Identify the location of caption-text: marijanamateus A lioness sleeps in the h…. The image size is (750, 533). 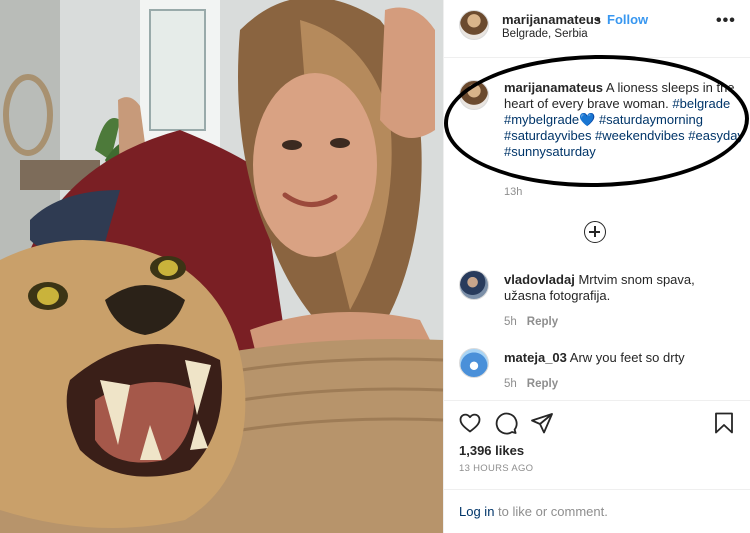
(626, 120).